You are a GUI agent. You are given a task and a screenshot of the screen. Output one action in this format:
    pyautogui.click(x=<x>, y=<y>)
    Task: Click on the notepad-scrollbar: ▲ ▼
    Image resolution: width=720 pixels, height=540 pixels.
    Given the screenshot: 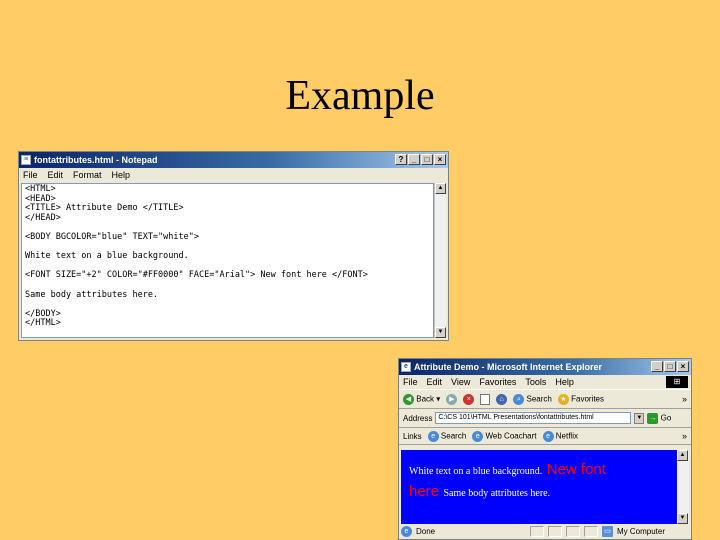 What is the action you would take?
    pyautogui.click(x=440, y=260)
    